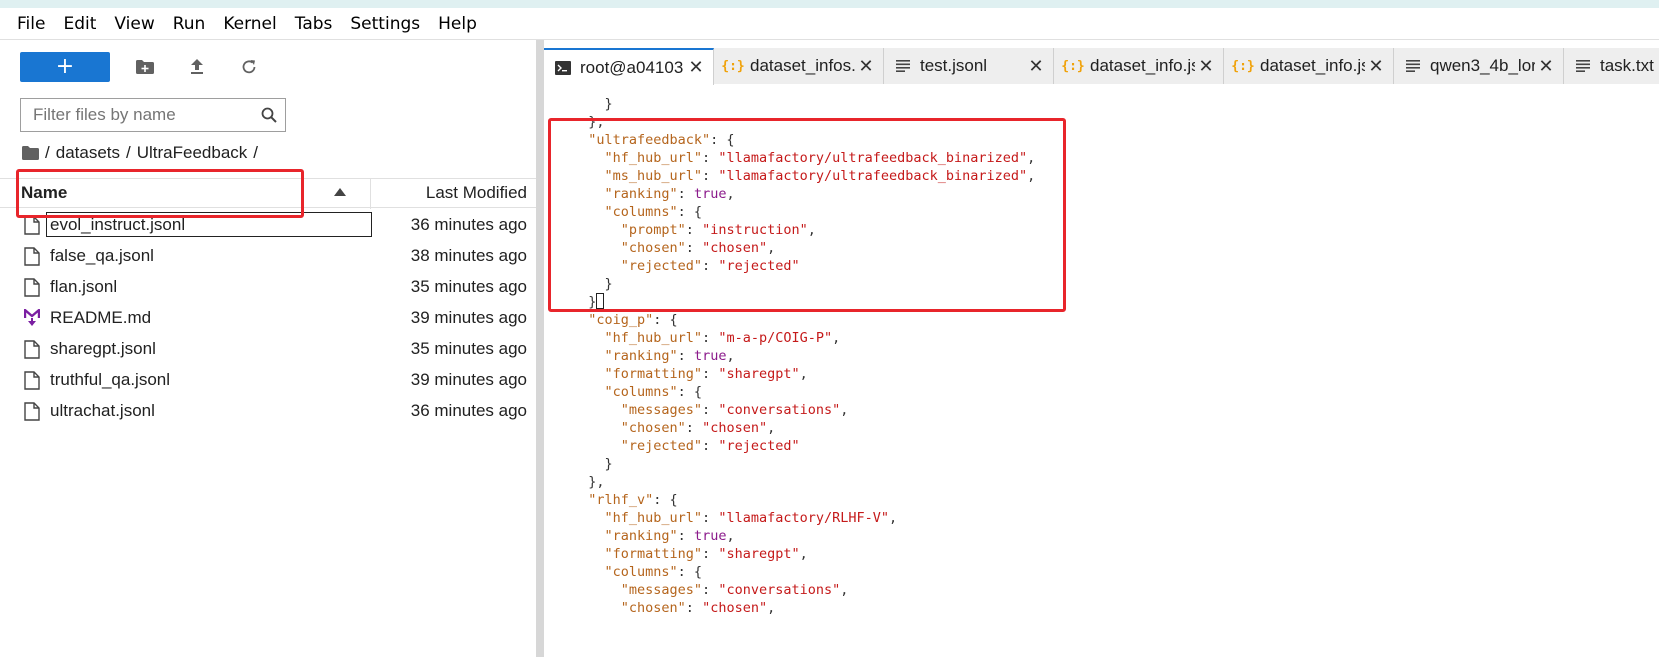 The image size is (1659, 657). What do you see at coordinates (613, 500) in the screenshot?
I see `code-token: "rlhf_v"` at bounding box center [613, 500].